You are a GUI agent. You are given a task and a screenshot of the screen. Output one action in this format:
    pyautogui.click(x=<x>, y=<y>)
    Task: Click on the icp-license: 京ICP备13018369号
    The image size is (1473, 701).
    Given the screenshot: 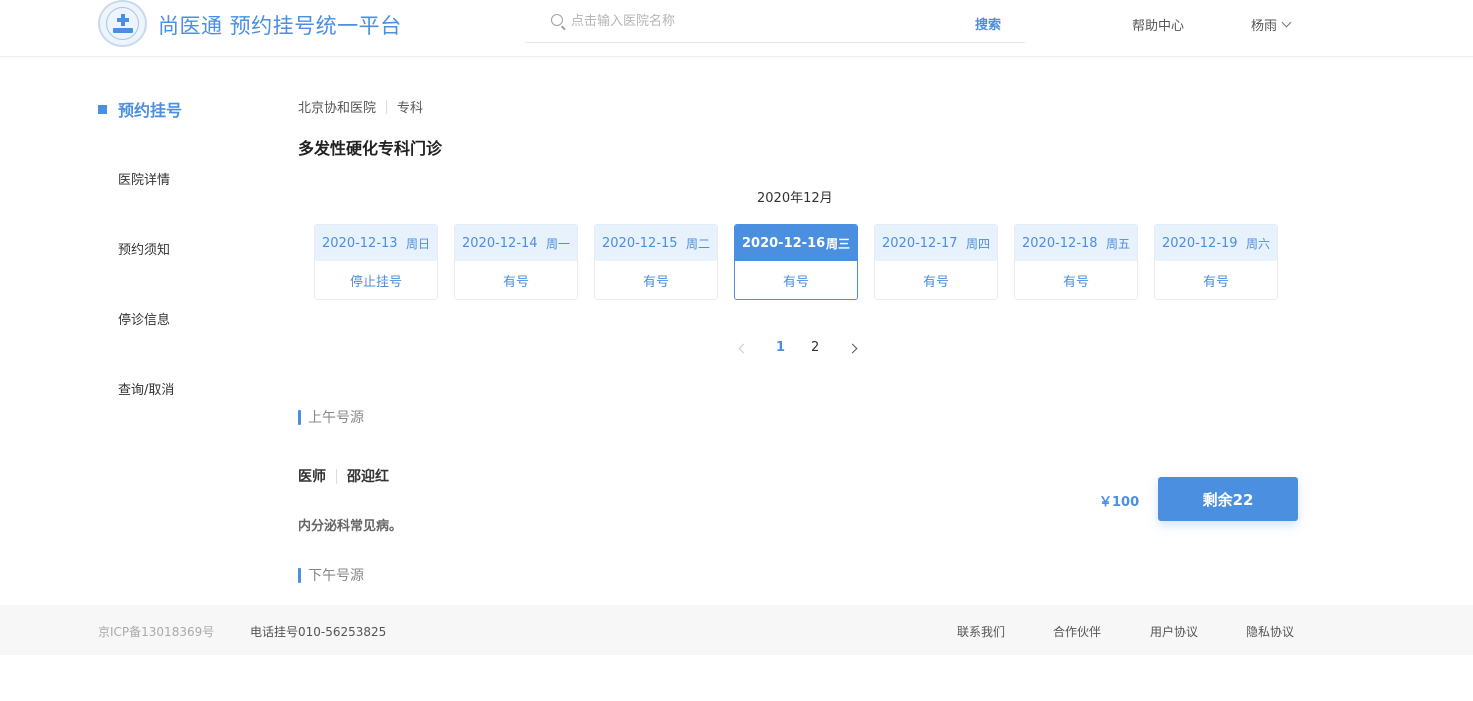 What is the action you would take?
    pyautogui.click(x=156, y=631)
    